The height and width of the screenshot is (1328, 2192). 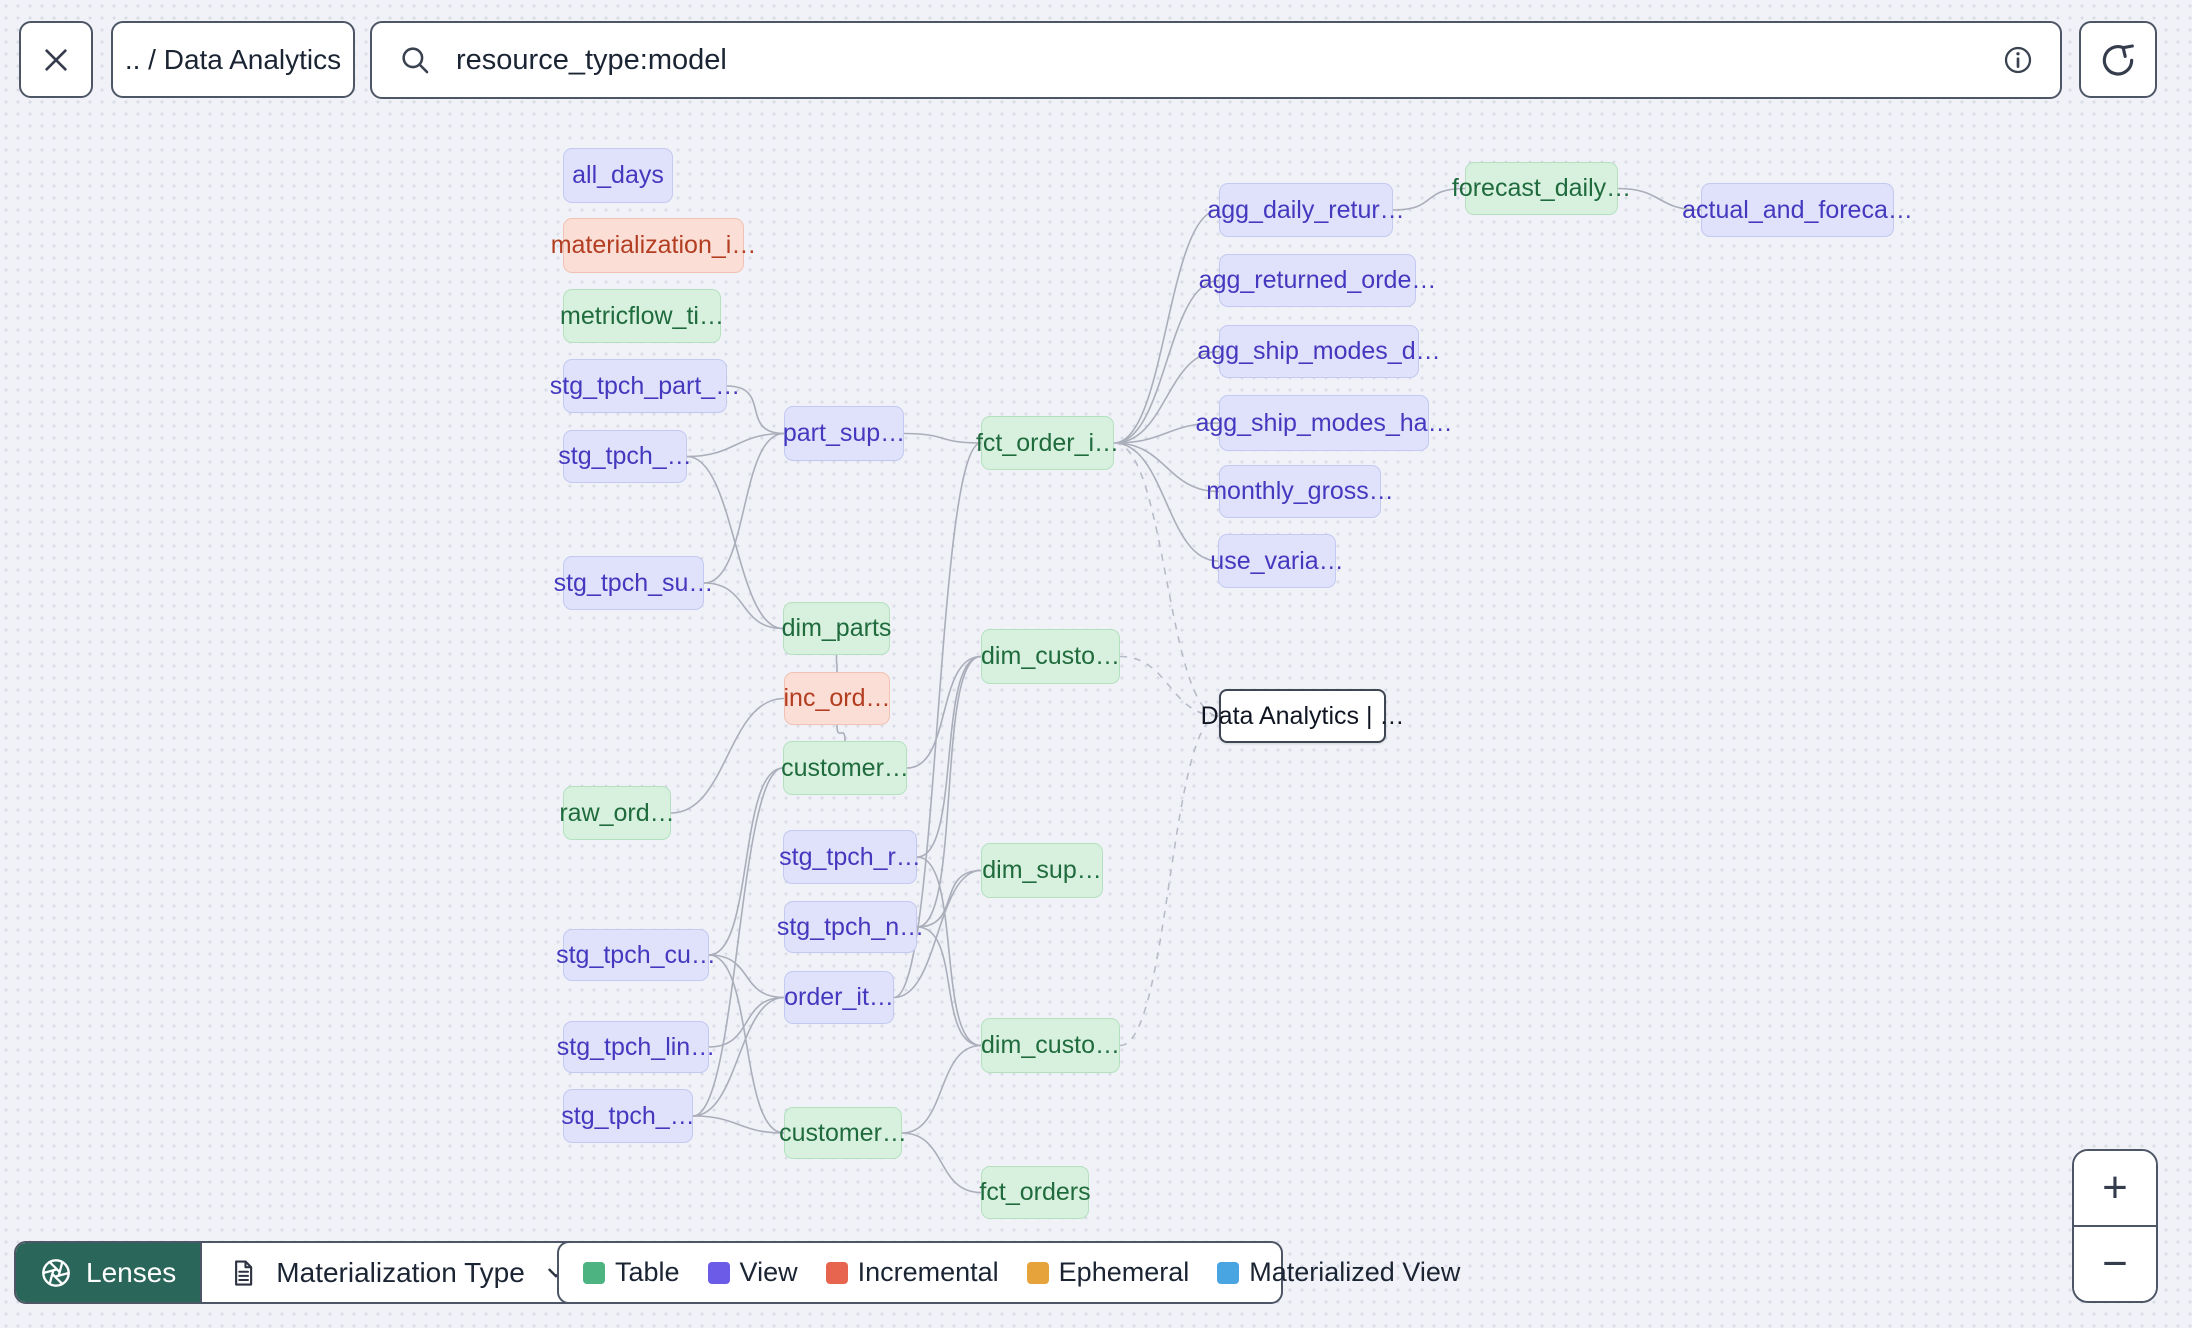 I want to click on refresh-icon, so click(x=2118, y=59).